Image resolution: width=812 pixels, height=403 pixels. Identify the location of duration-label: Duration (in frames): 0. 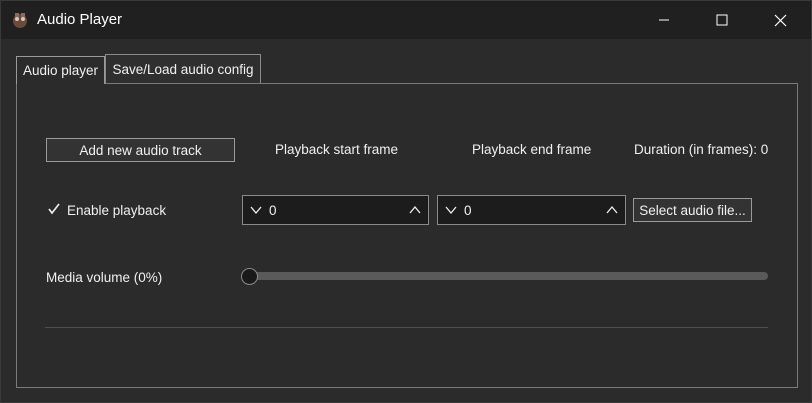
(701, 149).